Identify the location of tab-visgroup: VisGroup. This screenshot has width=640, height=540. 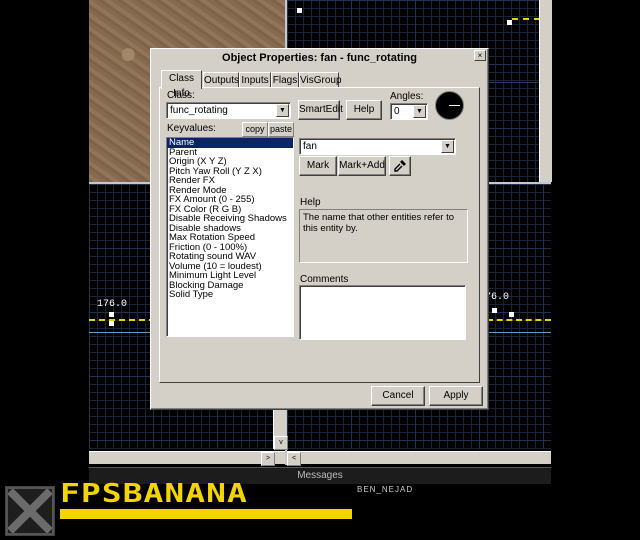
(320, 80).